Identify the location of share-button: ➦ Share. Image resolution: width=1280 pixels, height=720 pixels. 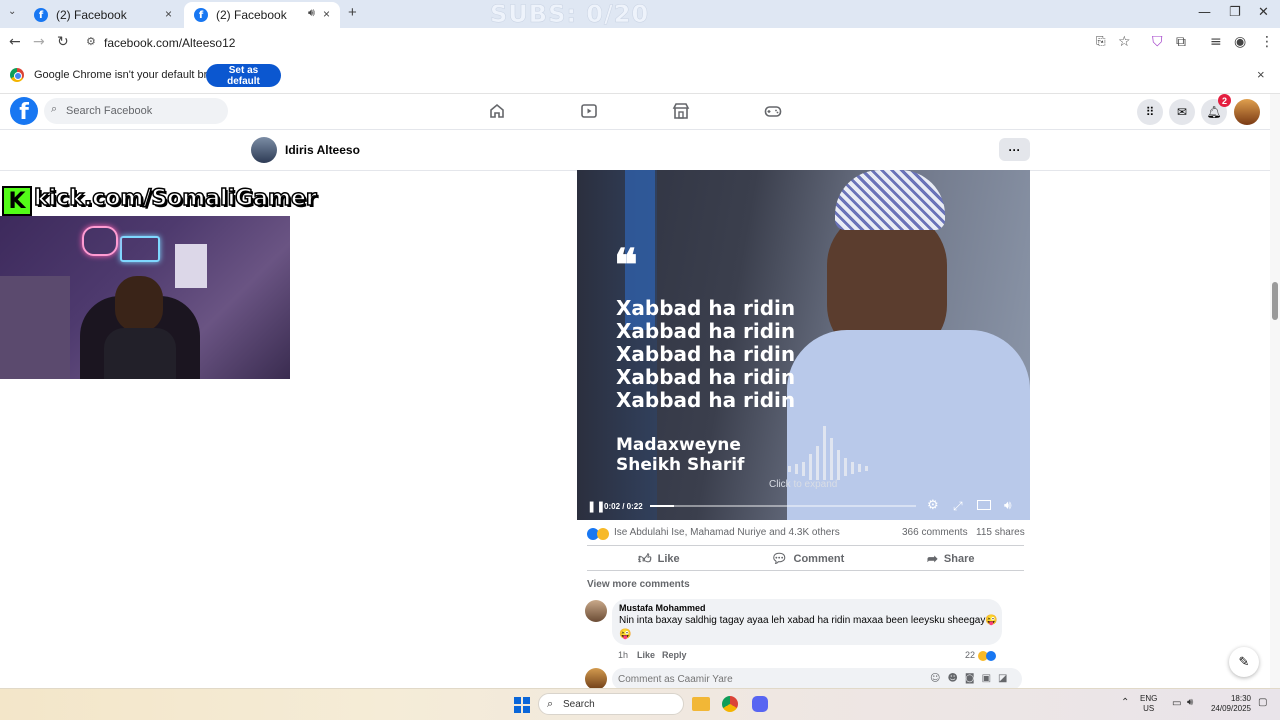
(950, 559).